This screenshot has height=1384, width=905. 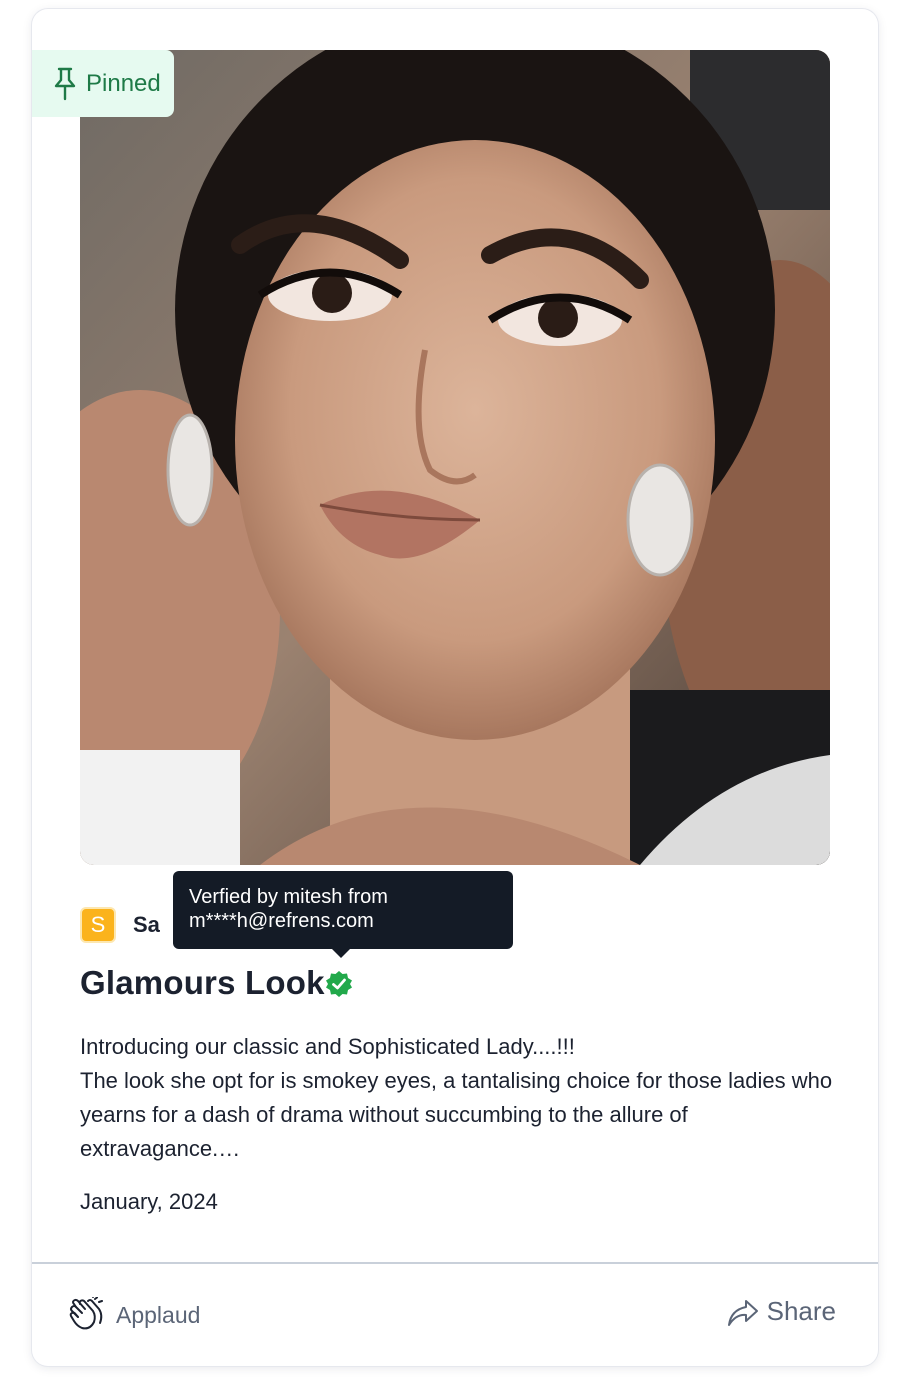 What do you see at coordinates (455, 1263) in the screenshot?
I see `divider` at bounding box center [455, 1263].